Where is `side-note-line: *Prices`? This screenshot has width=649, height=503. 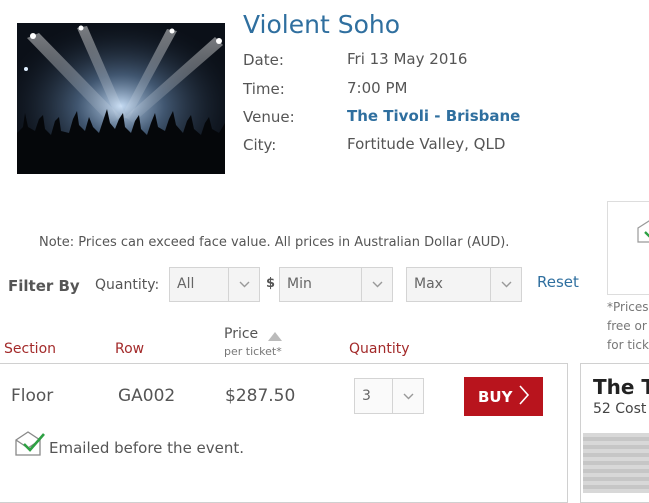 side-note-line: *Prices is located at coordinates (628, 307).